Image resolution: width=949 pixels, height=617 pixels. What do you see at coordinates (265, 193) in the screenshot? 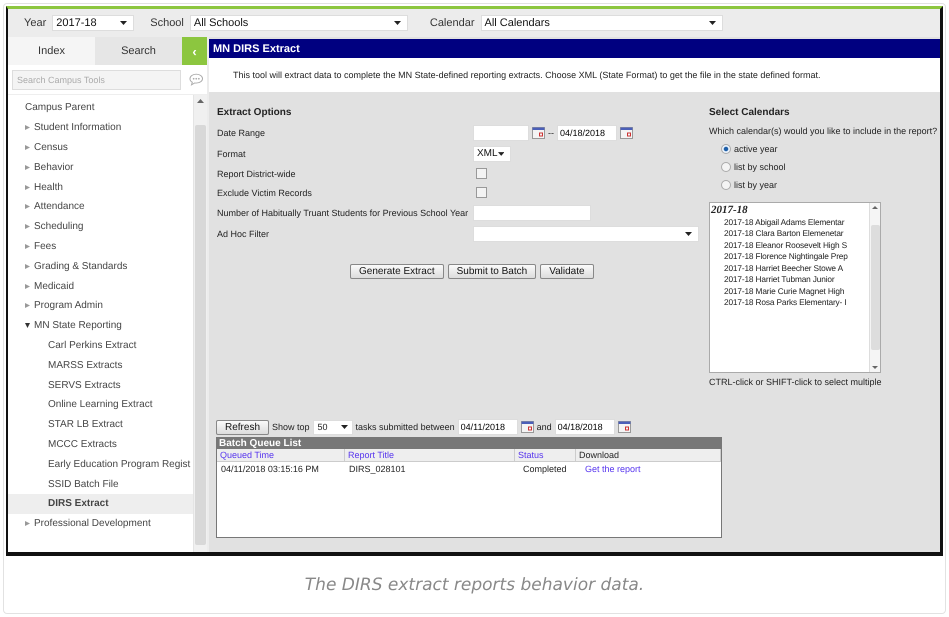
I see `field-label: Exclude Victim Records` at bounding box center [265, 193].